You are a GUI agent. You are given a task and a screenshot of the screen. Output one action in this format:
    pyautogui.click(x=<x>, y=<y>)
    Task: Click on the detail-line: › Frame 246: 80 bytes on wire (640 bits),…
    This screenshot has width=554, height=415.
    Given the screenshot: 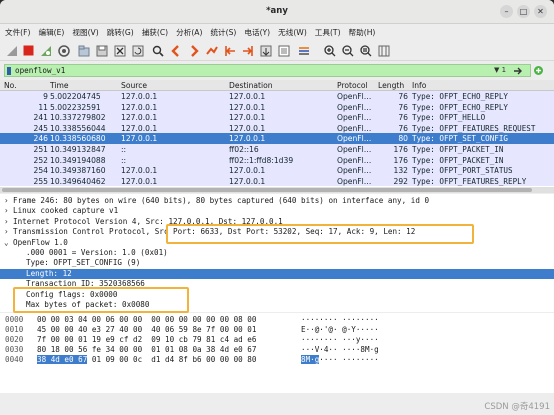 What is the action you would take?
    pyautogui.click(x=277, y=201)
    